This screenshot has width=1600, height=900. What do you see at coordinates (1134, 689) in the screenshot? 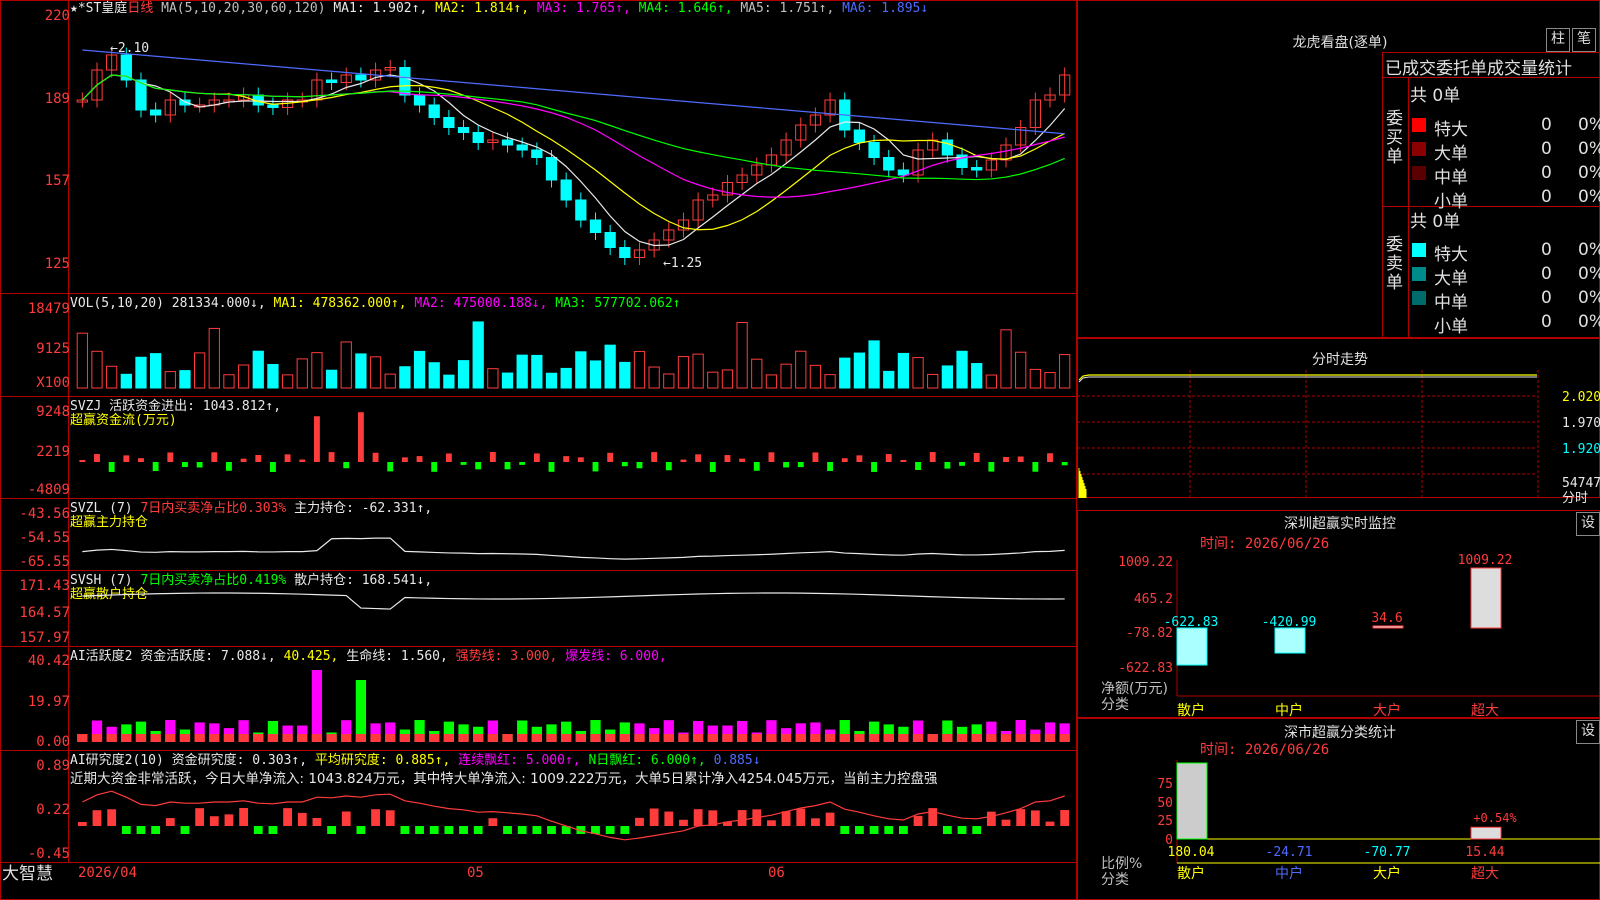
I see `sz-ylabel: 净额(万元)` at bounding box center [1134, 689].